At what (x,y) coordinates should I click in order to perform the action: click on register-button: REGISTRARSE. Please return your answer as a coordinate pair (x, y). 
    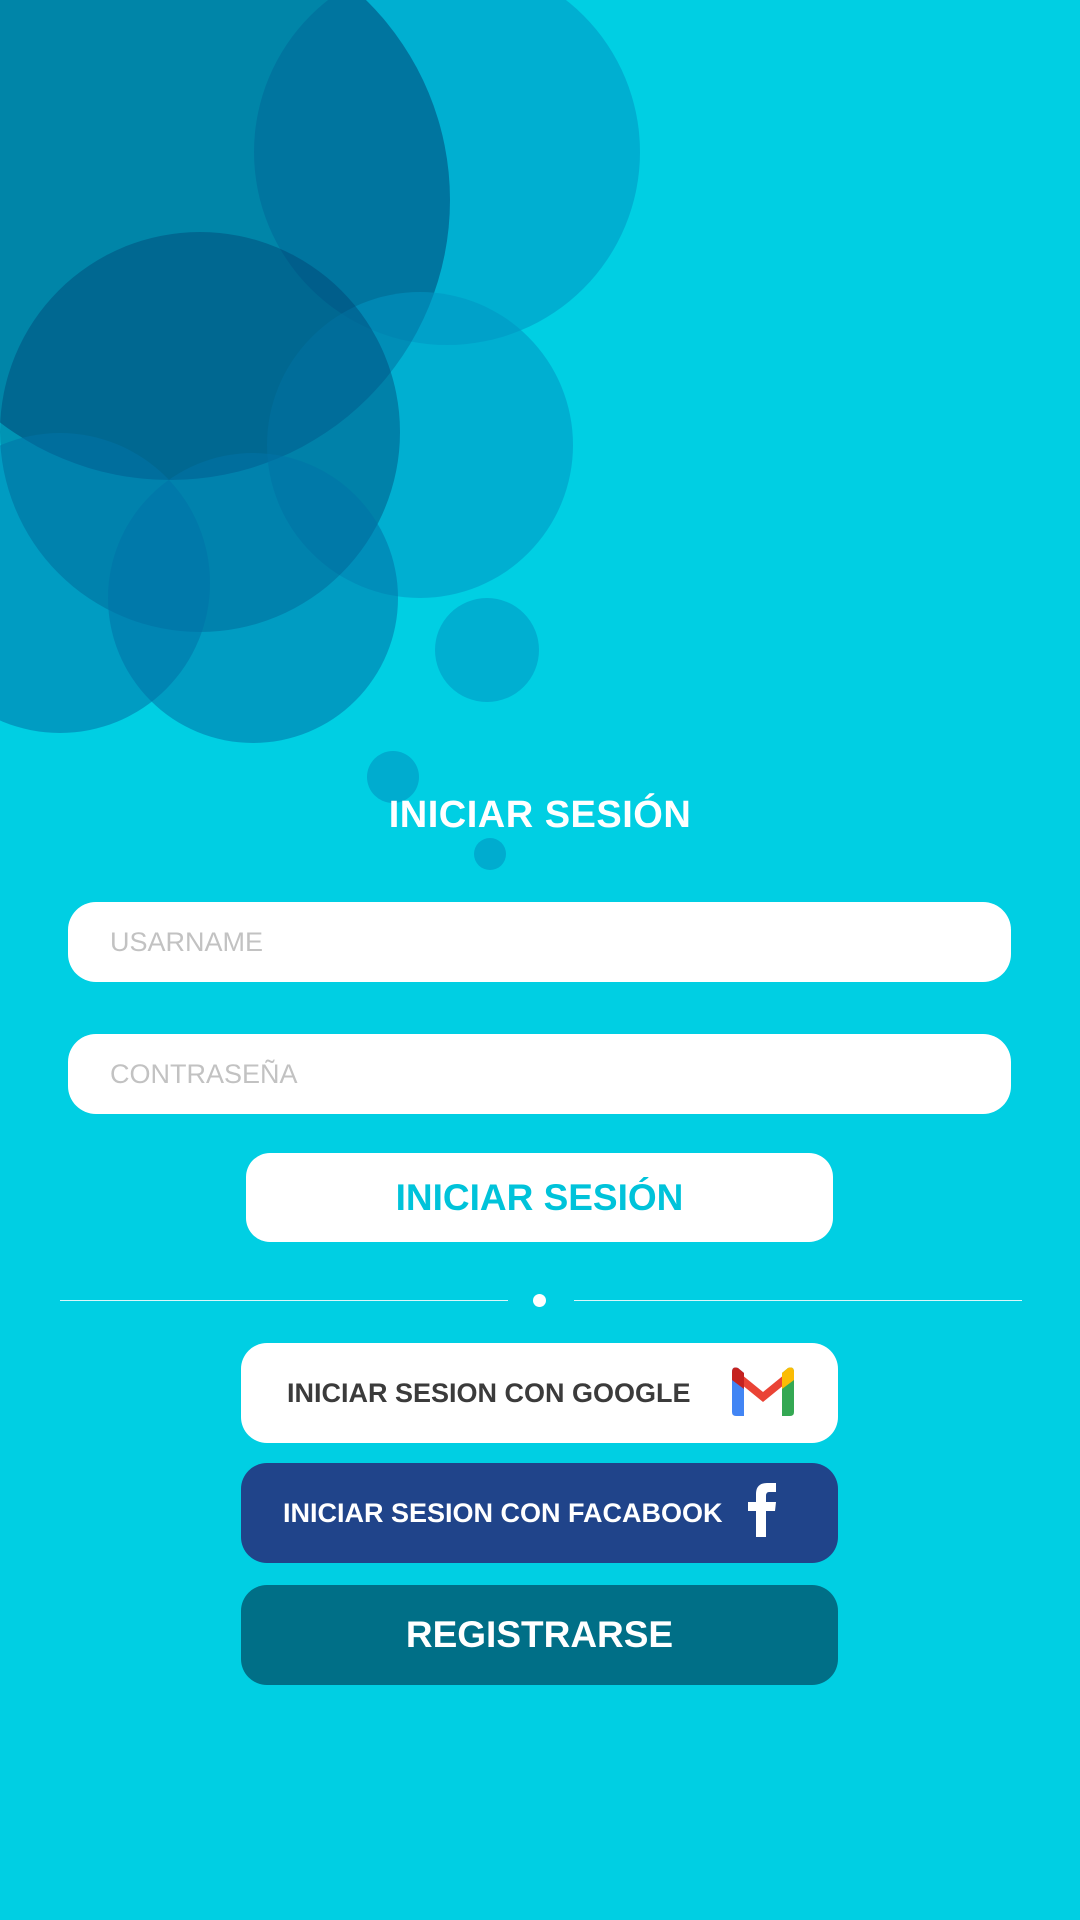
    Looking at the image, I should click on (539, 1635).